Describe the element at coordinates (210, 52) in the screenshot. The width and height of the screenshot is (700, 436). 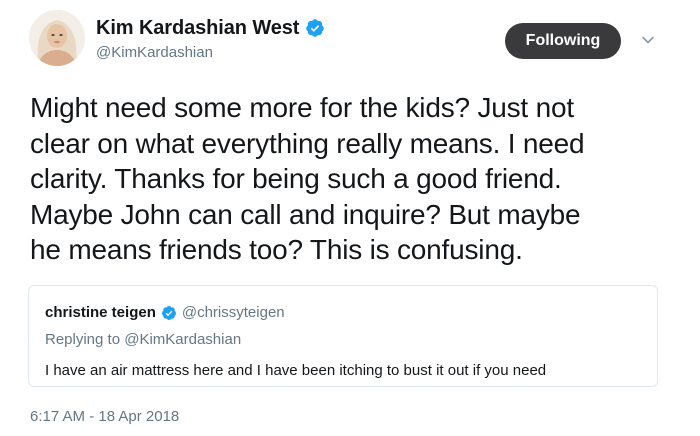
I see `author-handle: @KimKardashian` at that location.